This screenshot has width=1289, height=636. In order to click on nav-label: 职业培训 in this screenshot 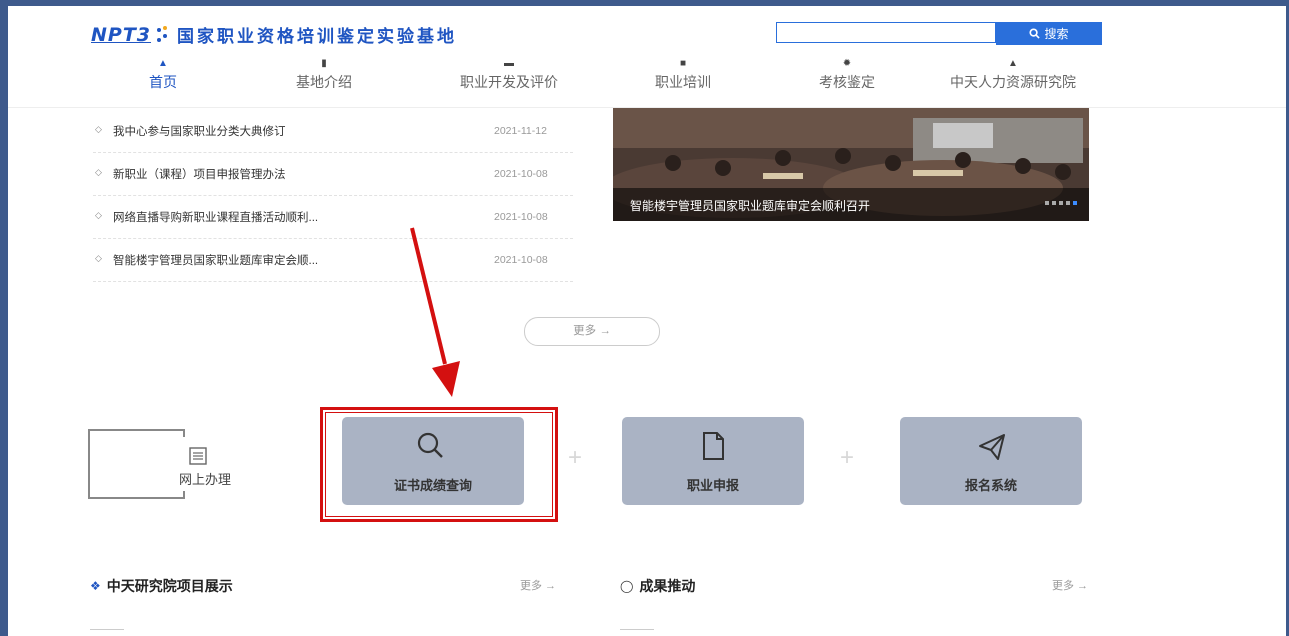, I will do `click(683, 82)`.